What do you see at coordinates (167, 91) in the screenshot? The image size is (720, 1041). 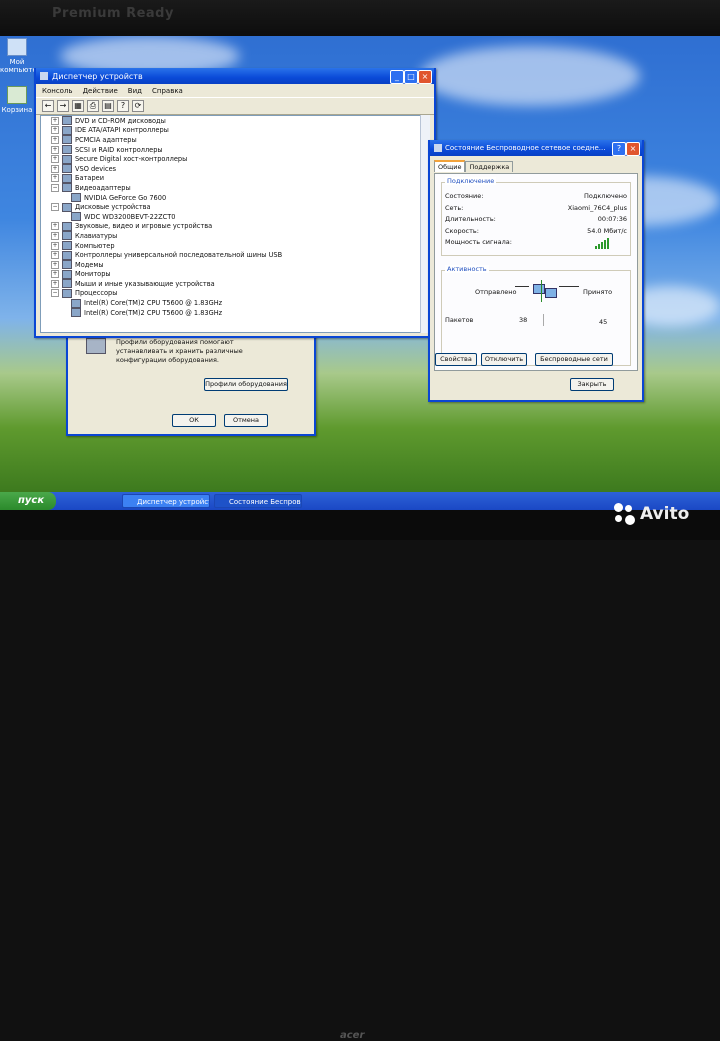 I see `menu-help: Справка` at bounding box center [167, 91].